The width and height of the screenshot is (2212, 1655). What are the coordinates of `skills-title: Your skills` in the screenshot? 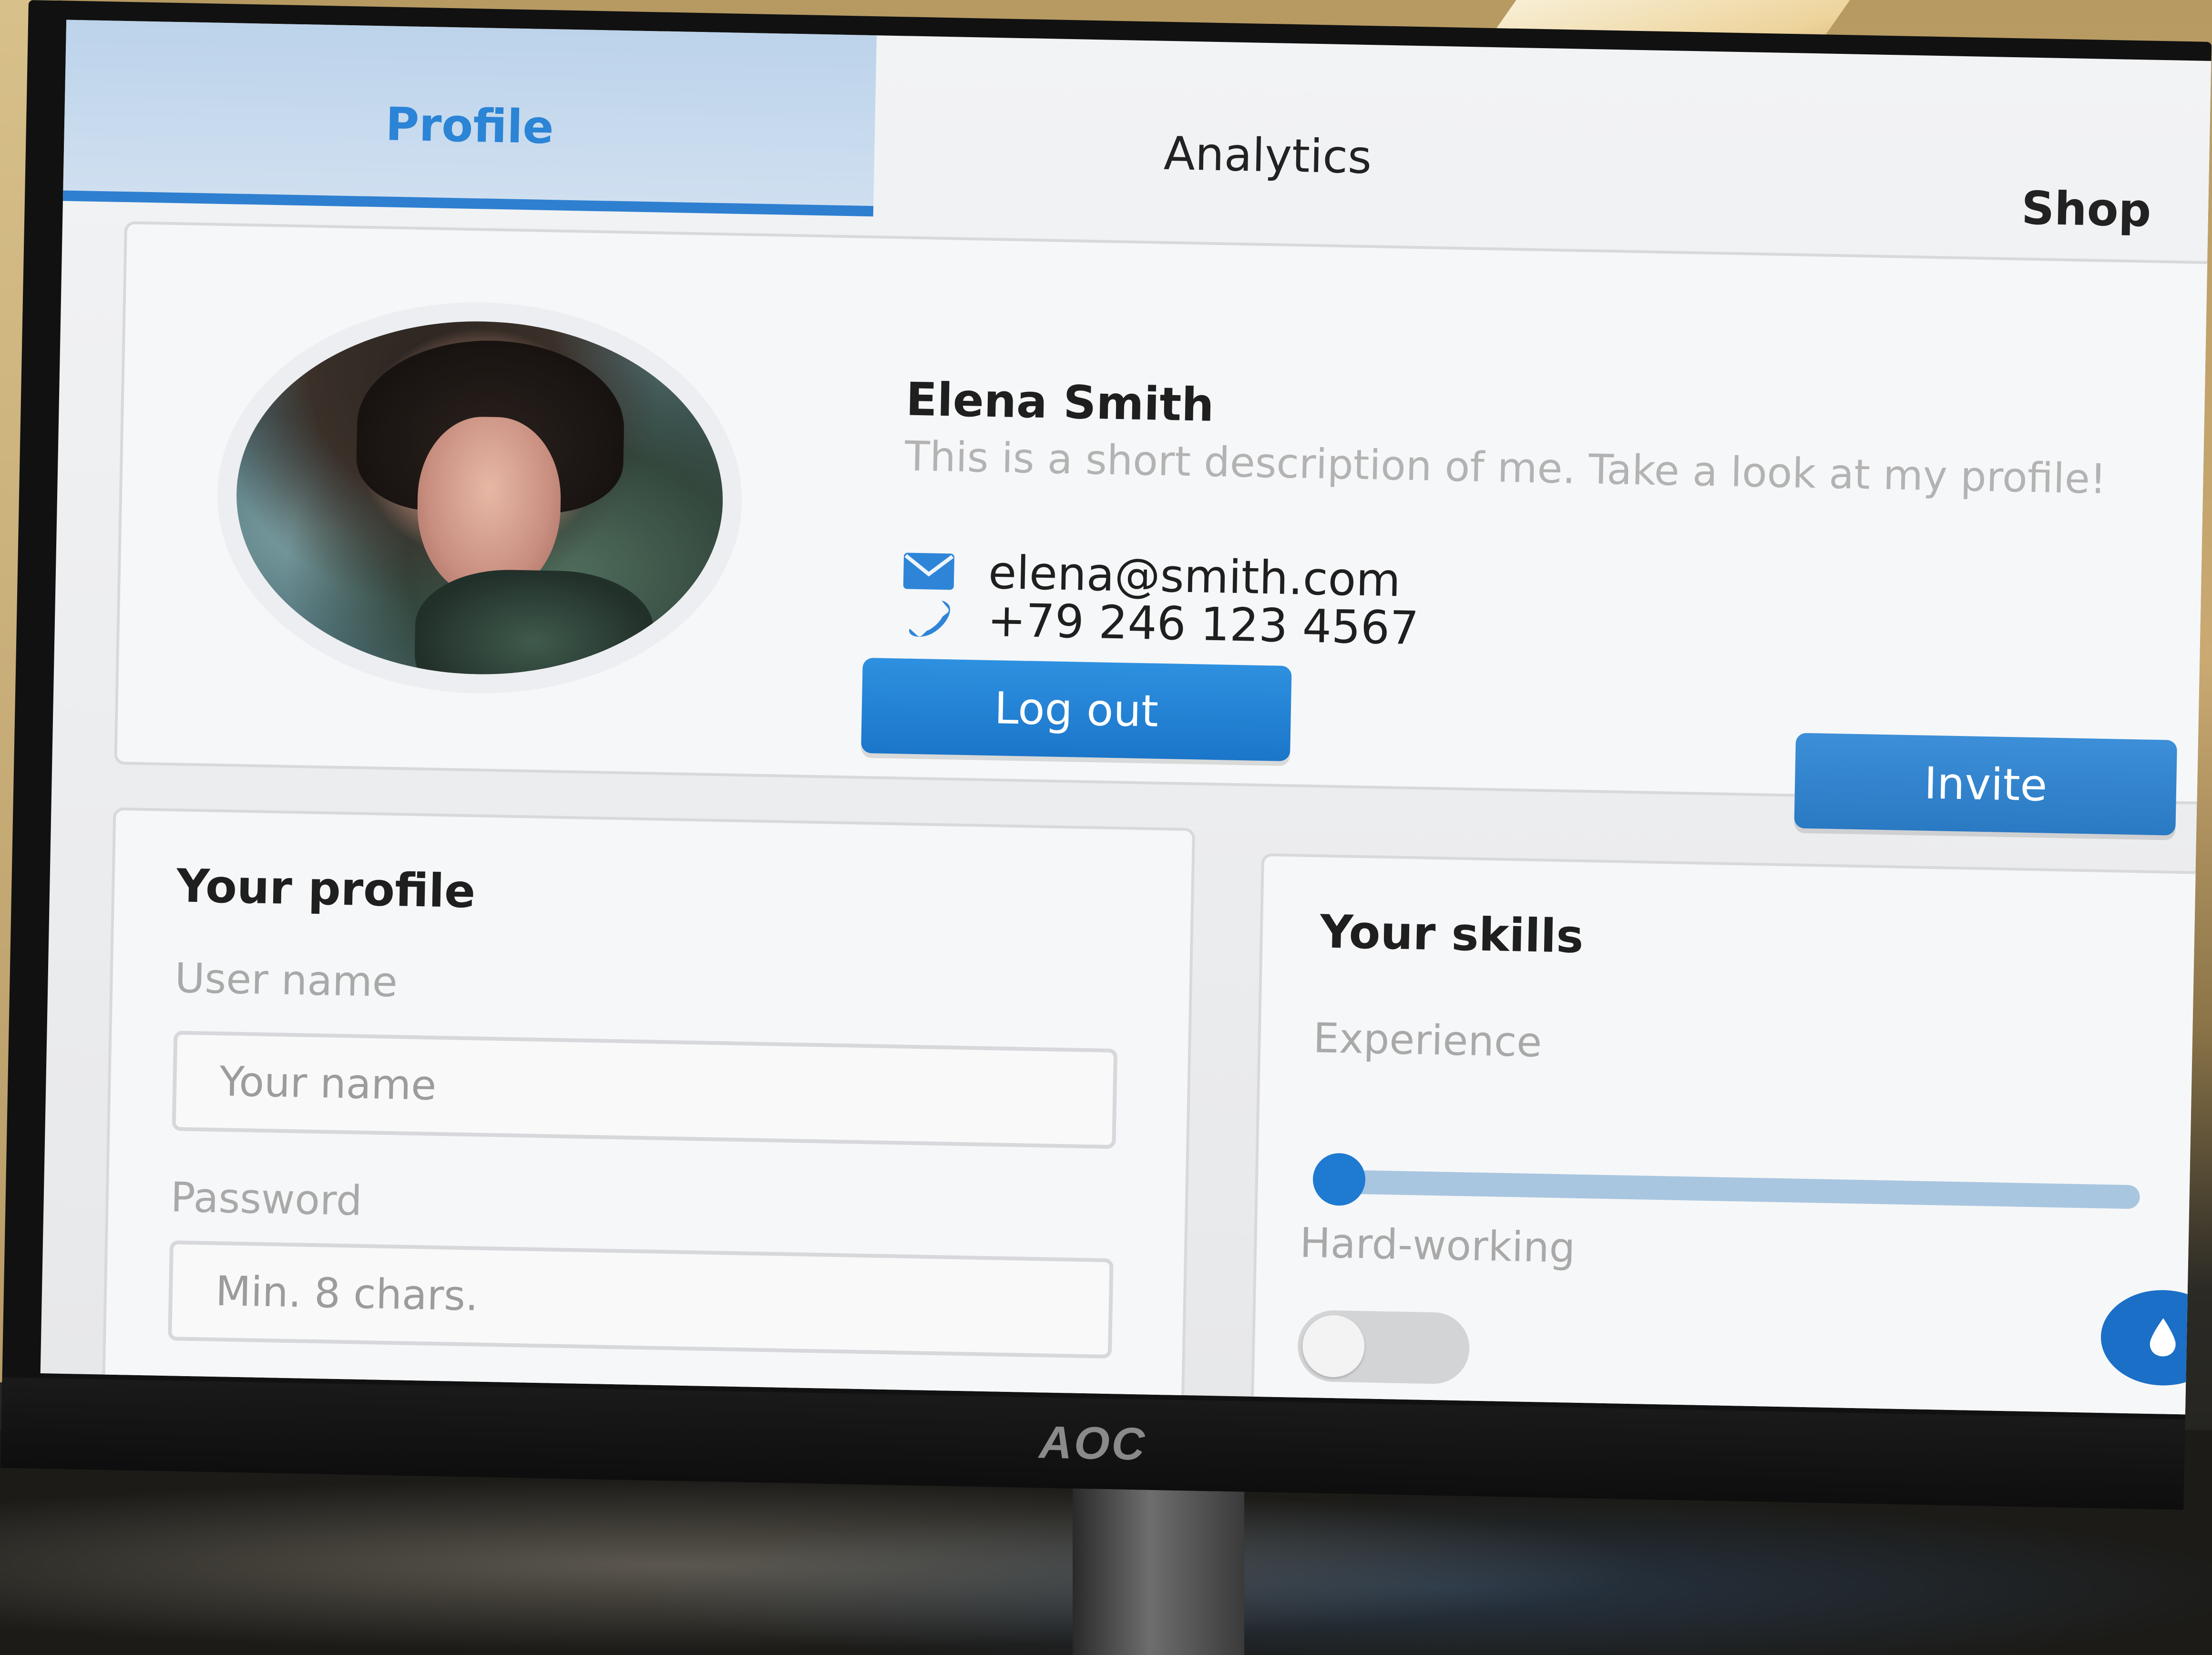 It's located at (1451, 934).